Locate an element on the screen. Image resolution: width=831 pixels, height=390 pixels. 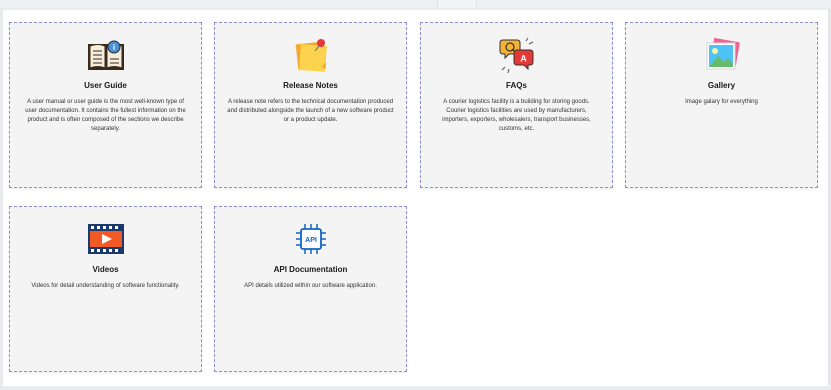
card-title: FAQs is located at coordinates (516, 85).